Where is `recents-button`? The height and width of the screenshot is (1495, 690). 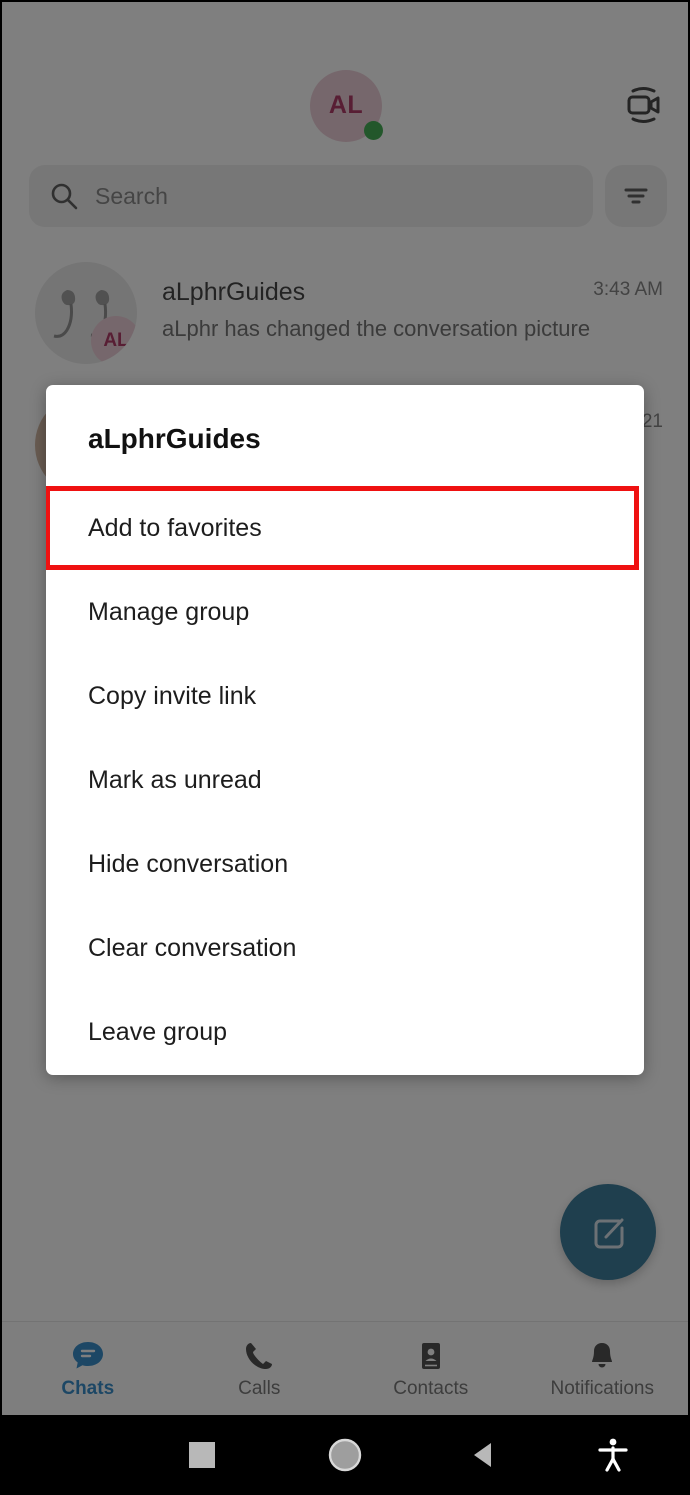 recents-button is located at coordinates (202, 1455).